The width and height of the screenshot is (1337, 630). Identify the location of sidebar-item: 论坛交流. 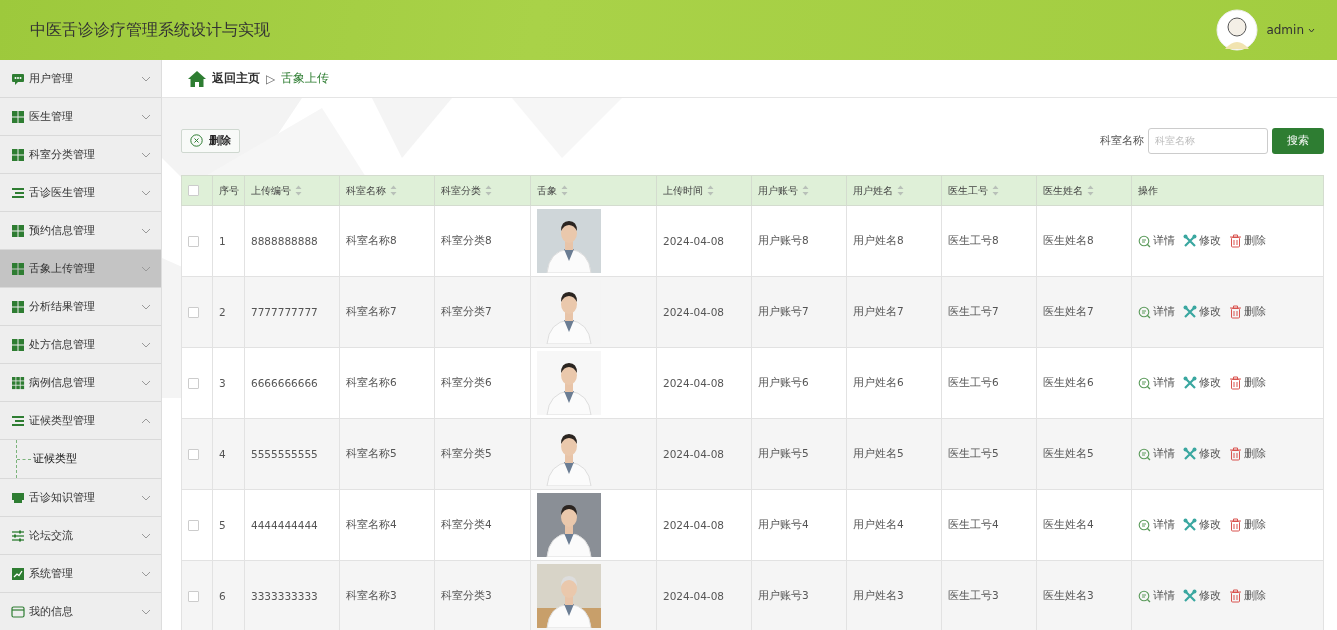
(80, 536).